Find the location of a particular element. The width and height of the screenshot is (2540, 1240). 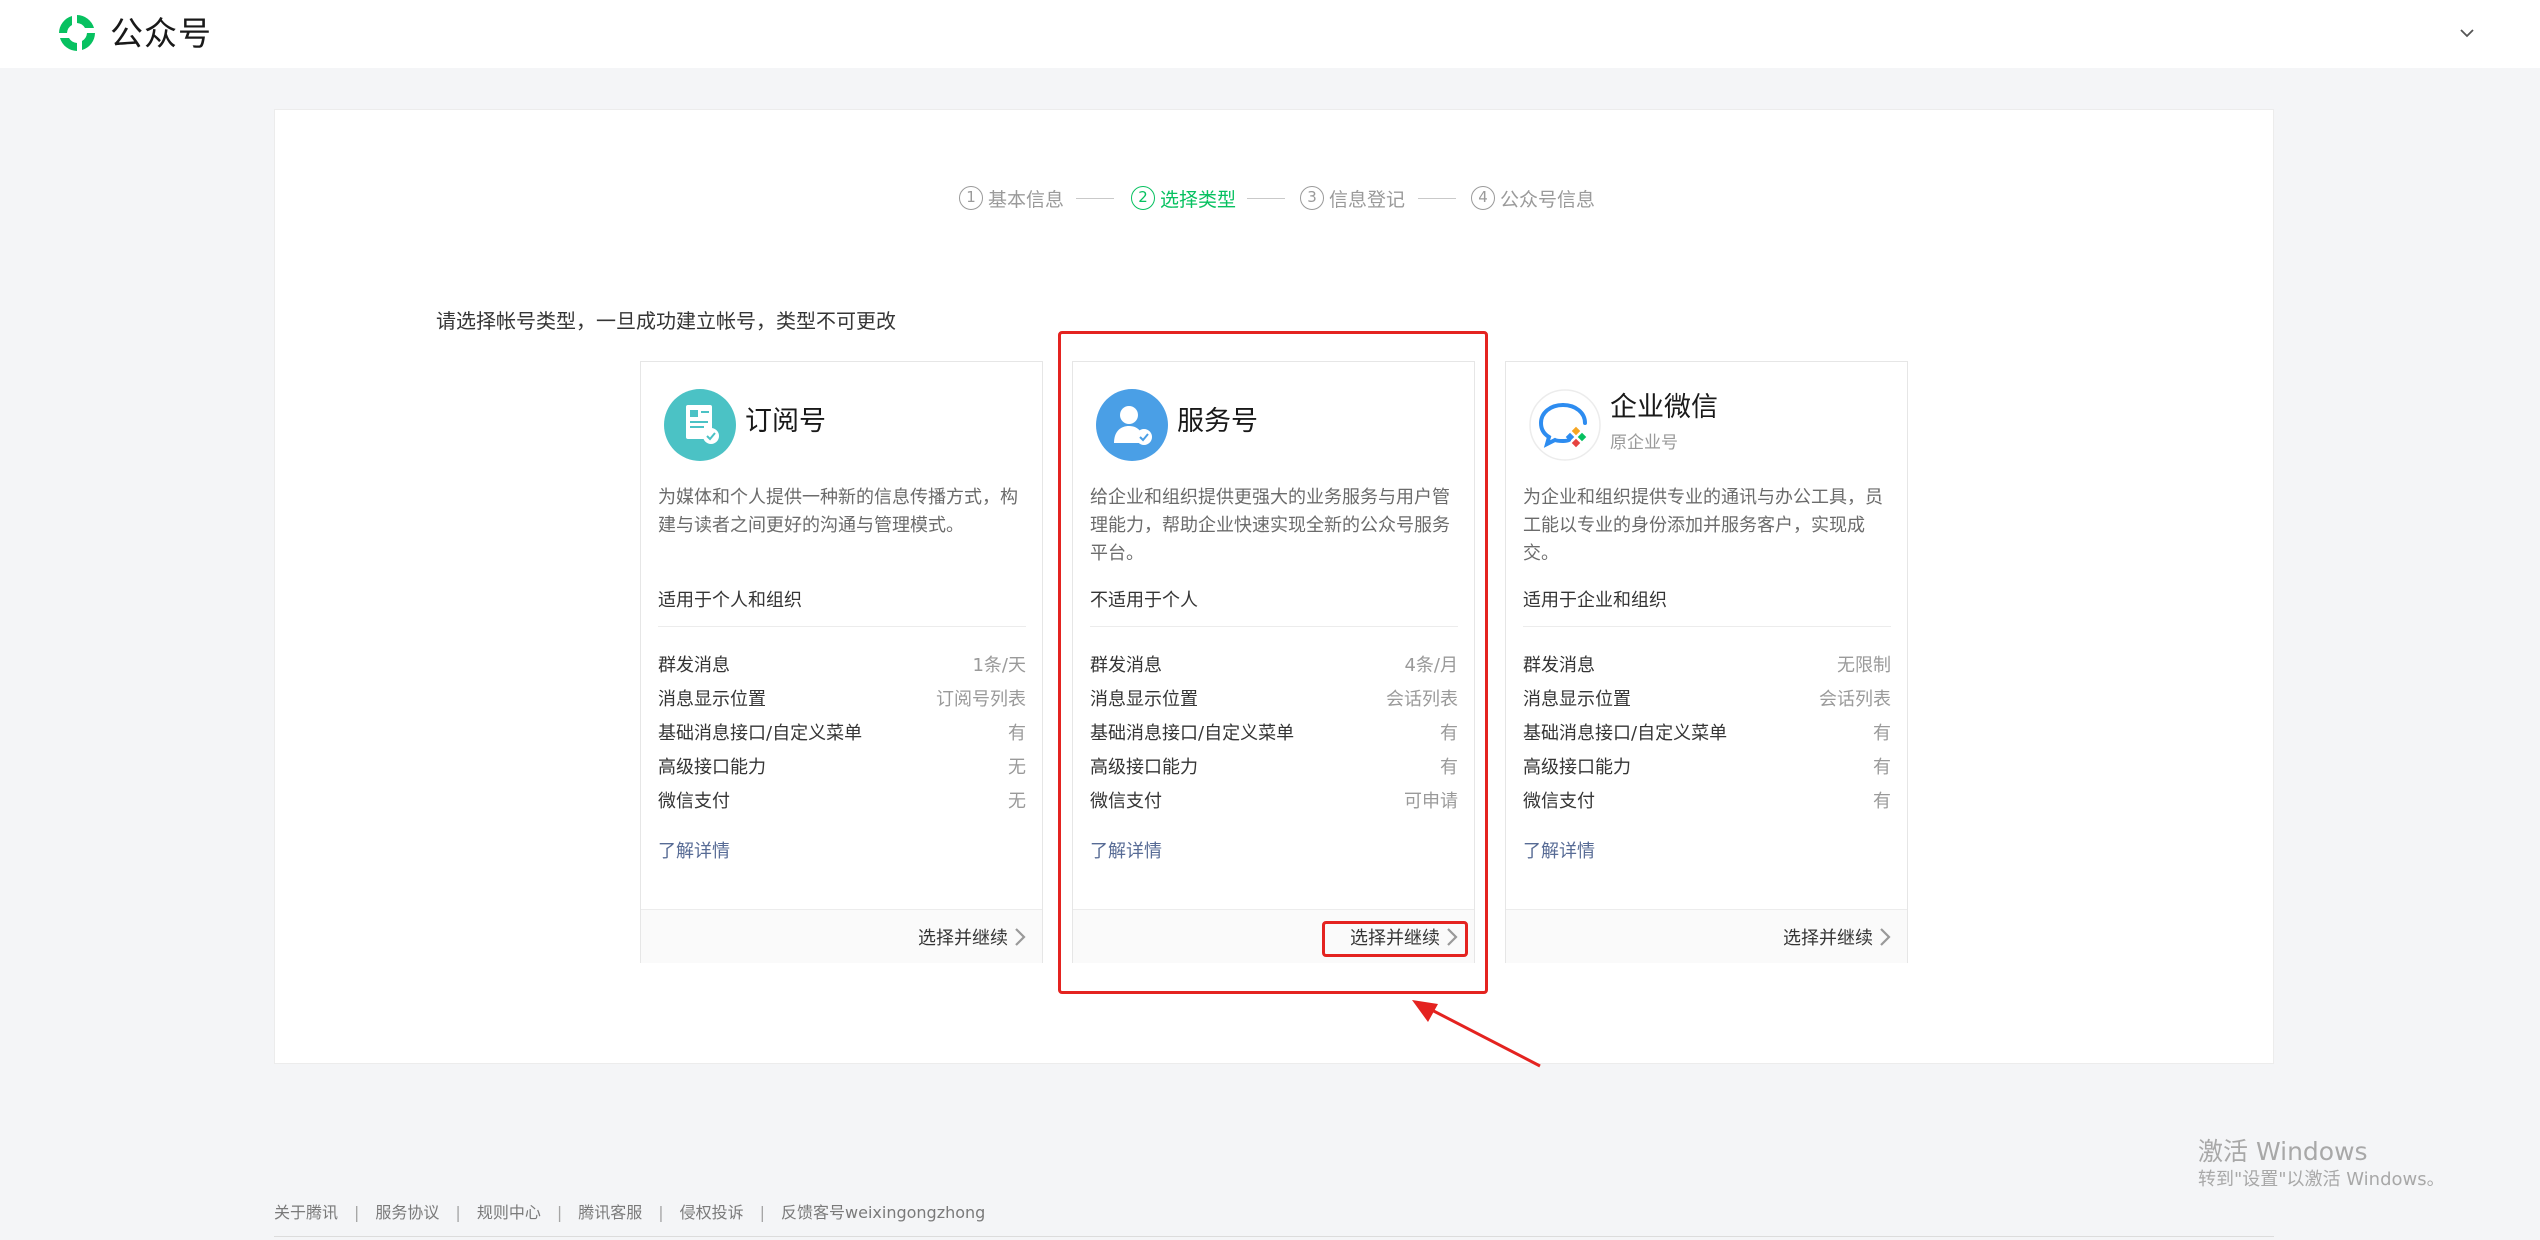

step-number: 2 is located at coordinates (1143, 198).